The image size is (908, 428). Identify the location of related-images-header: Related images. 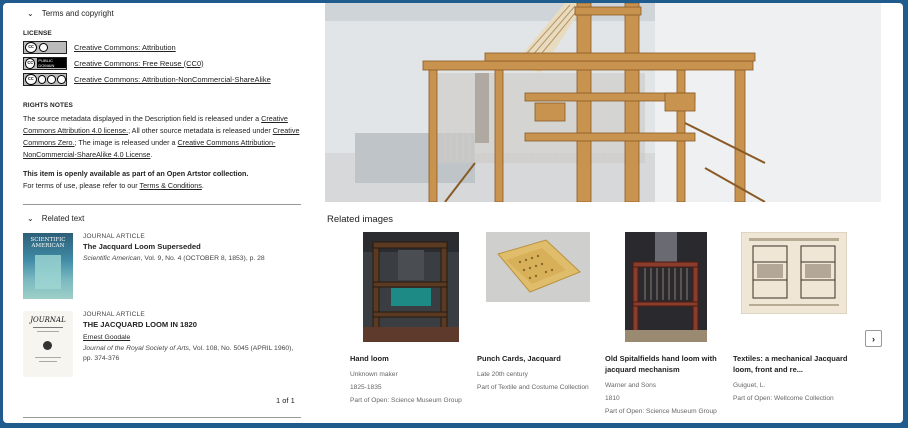
(360, 219).